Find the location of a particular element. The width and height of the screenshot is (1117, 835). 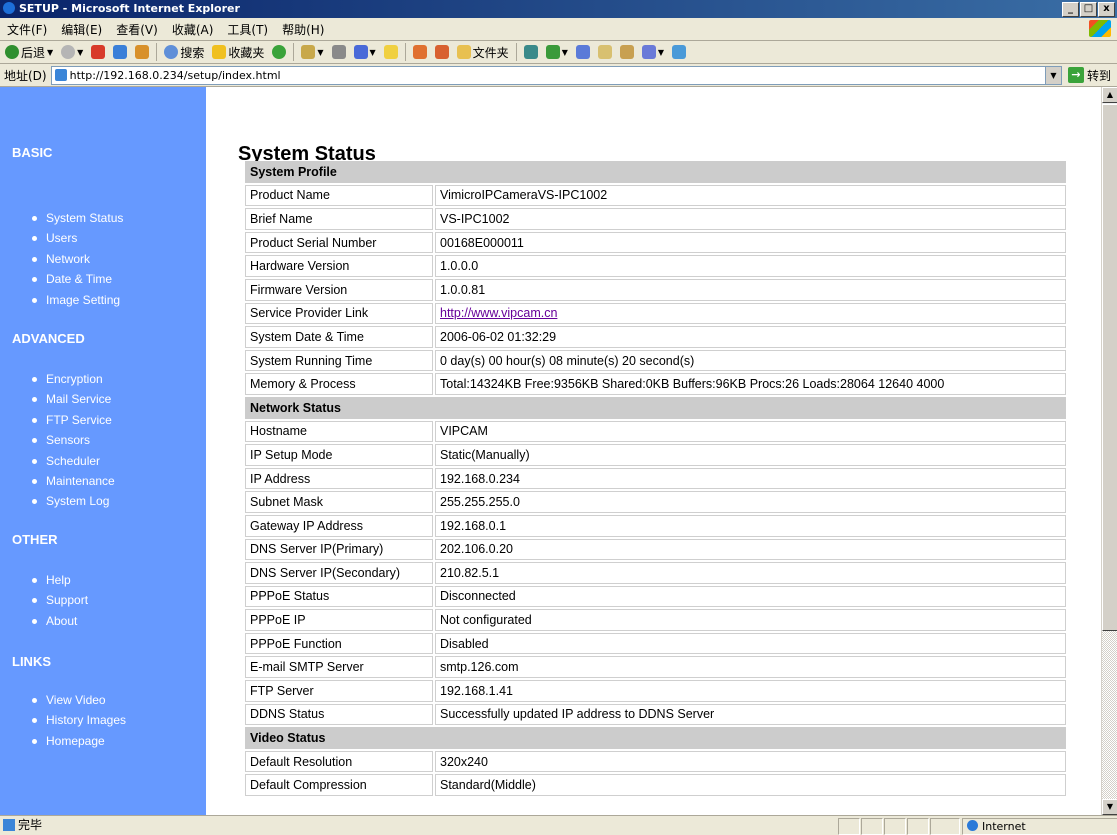

service-provider-link: http://www.vipcam.cn is located at coordinates (498, 313).